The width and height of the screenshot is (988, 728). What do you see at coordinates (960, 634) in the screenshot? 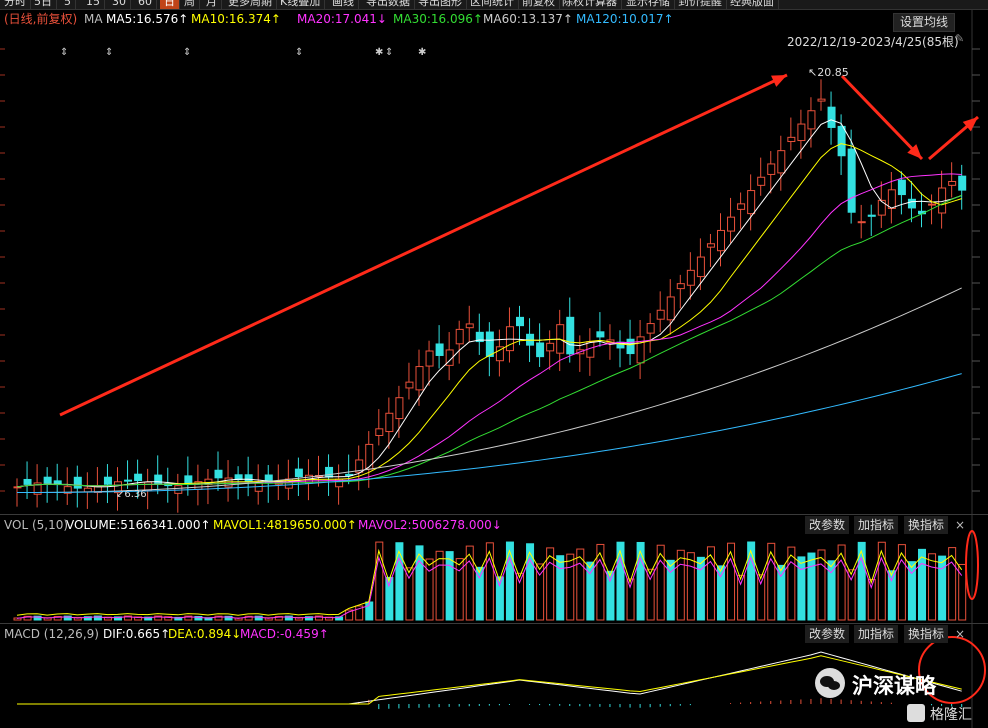
I see `macd-close-icon: ×` at bounding box center [960, 634].